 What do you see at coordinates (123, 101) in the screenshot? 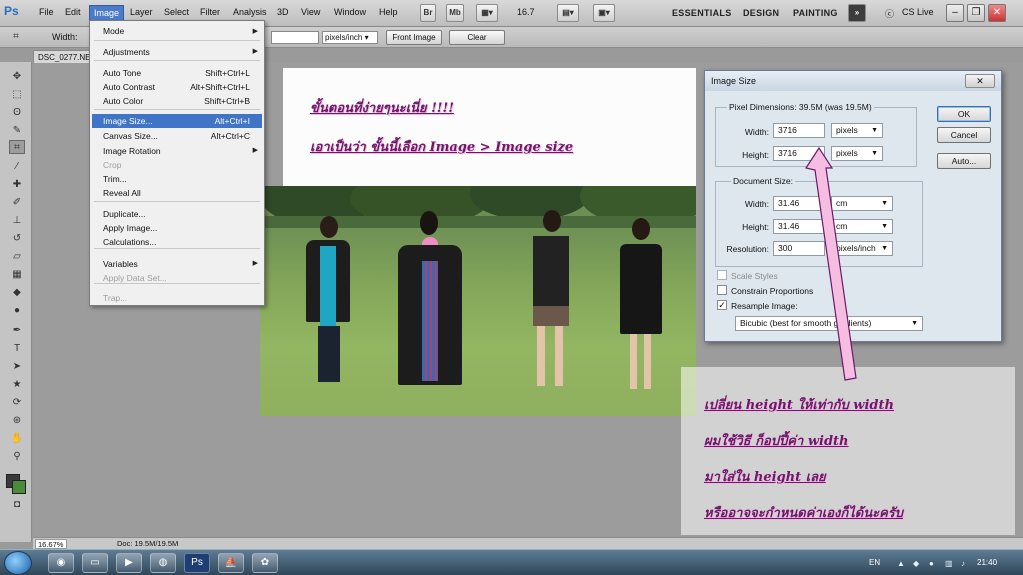
I see `menu-item-auto-color: Auto Color` at bounding box center [123, 101].